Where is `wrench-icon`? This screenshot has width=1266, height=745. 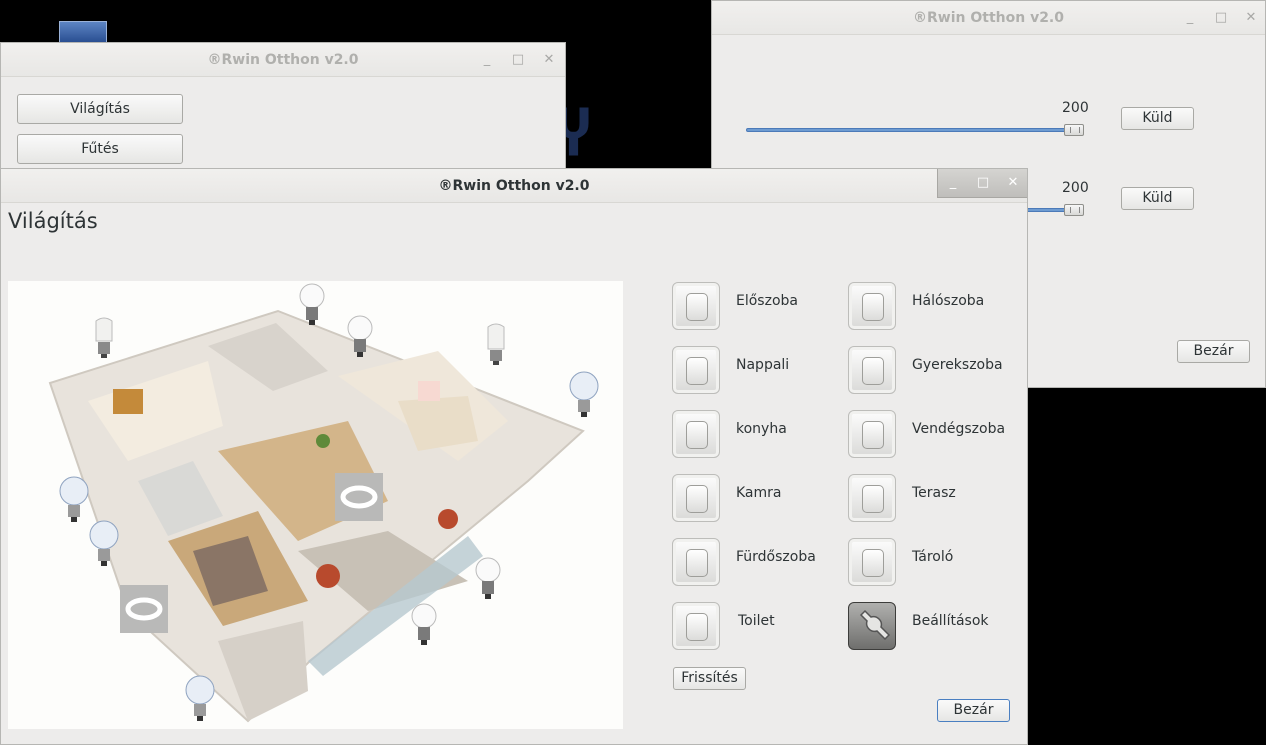 wrench-icon is located at coordinates (875, 625).